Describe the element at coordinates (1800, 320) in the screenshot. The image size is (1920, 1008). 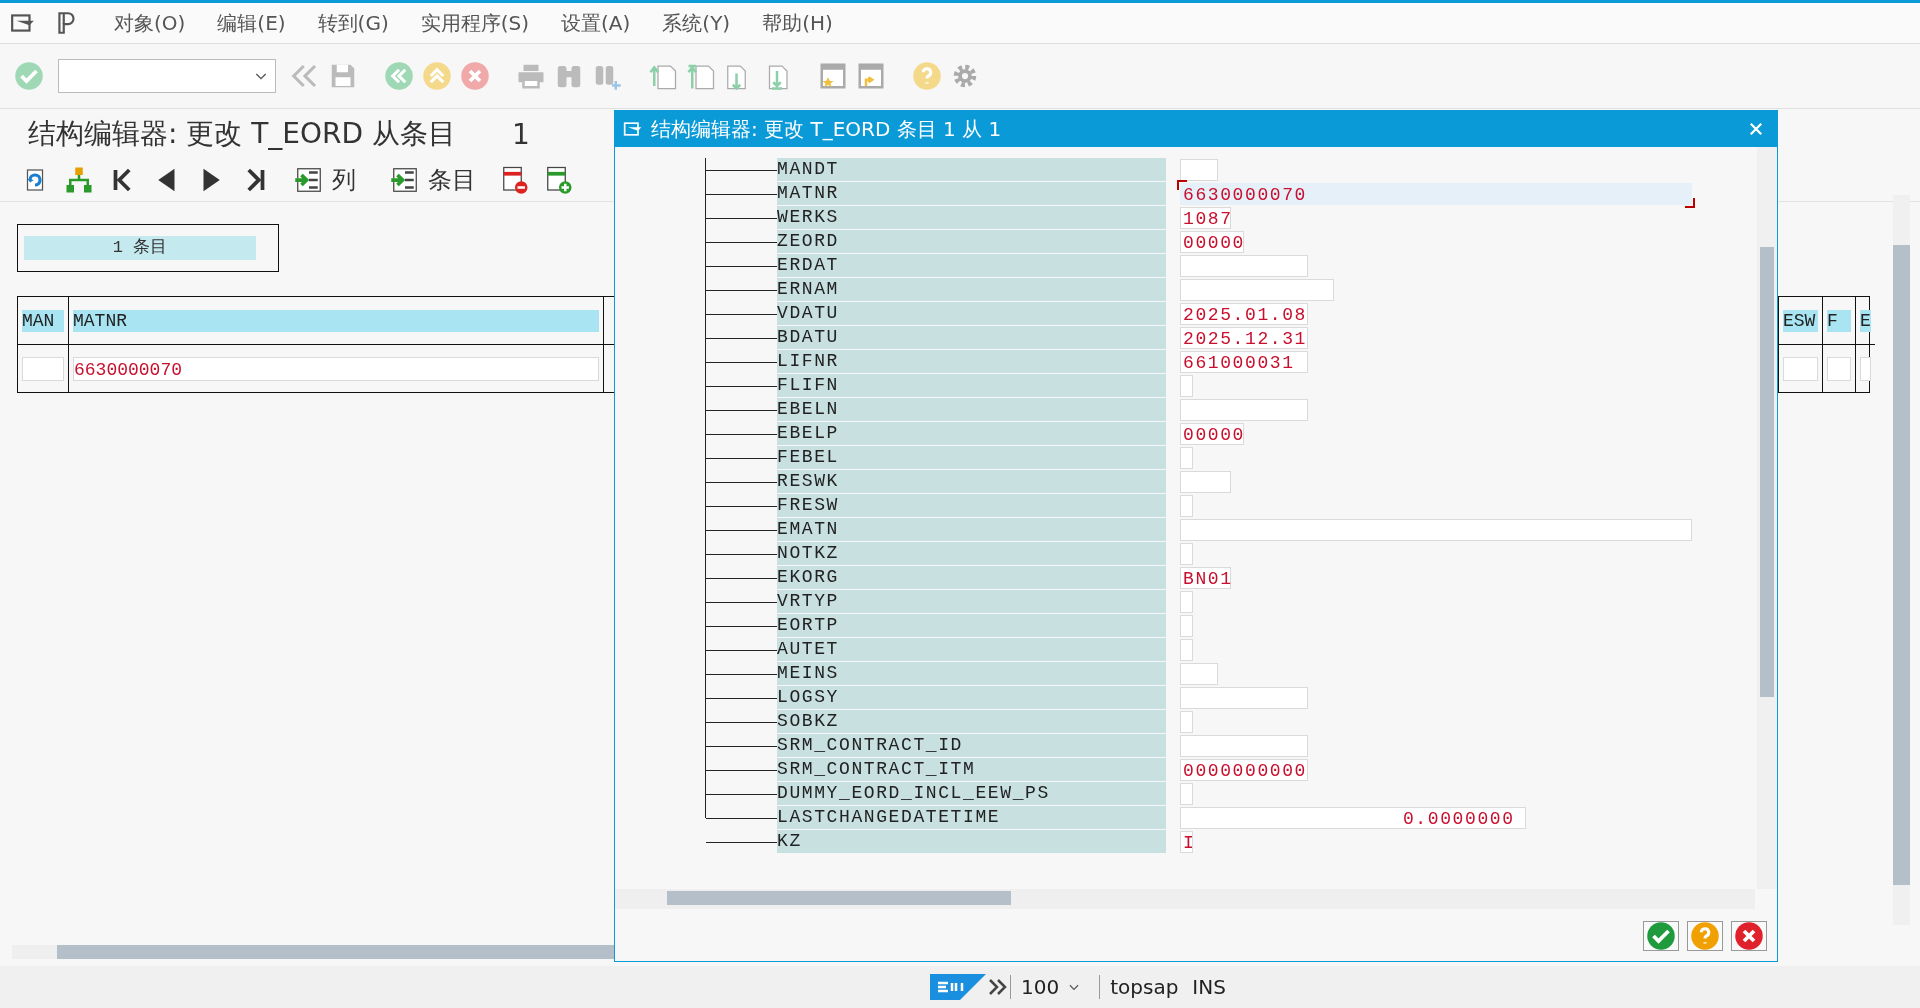
I see `column-header: ESW` at that location.